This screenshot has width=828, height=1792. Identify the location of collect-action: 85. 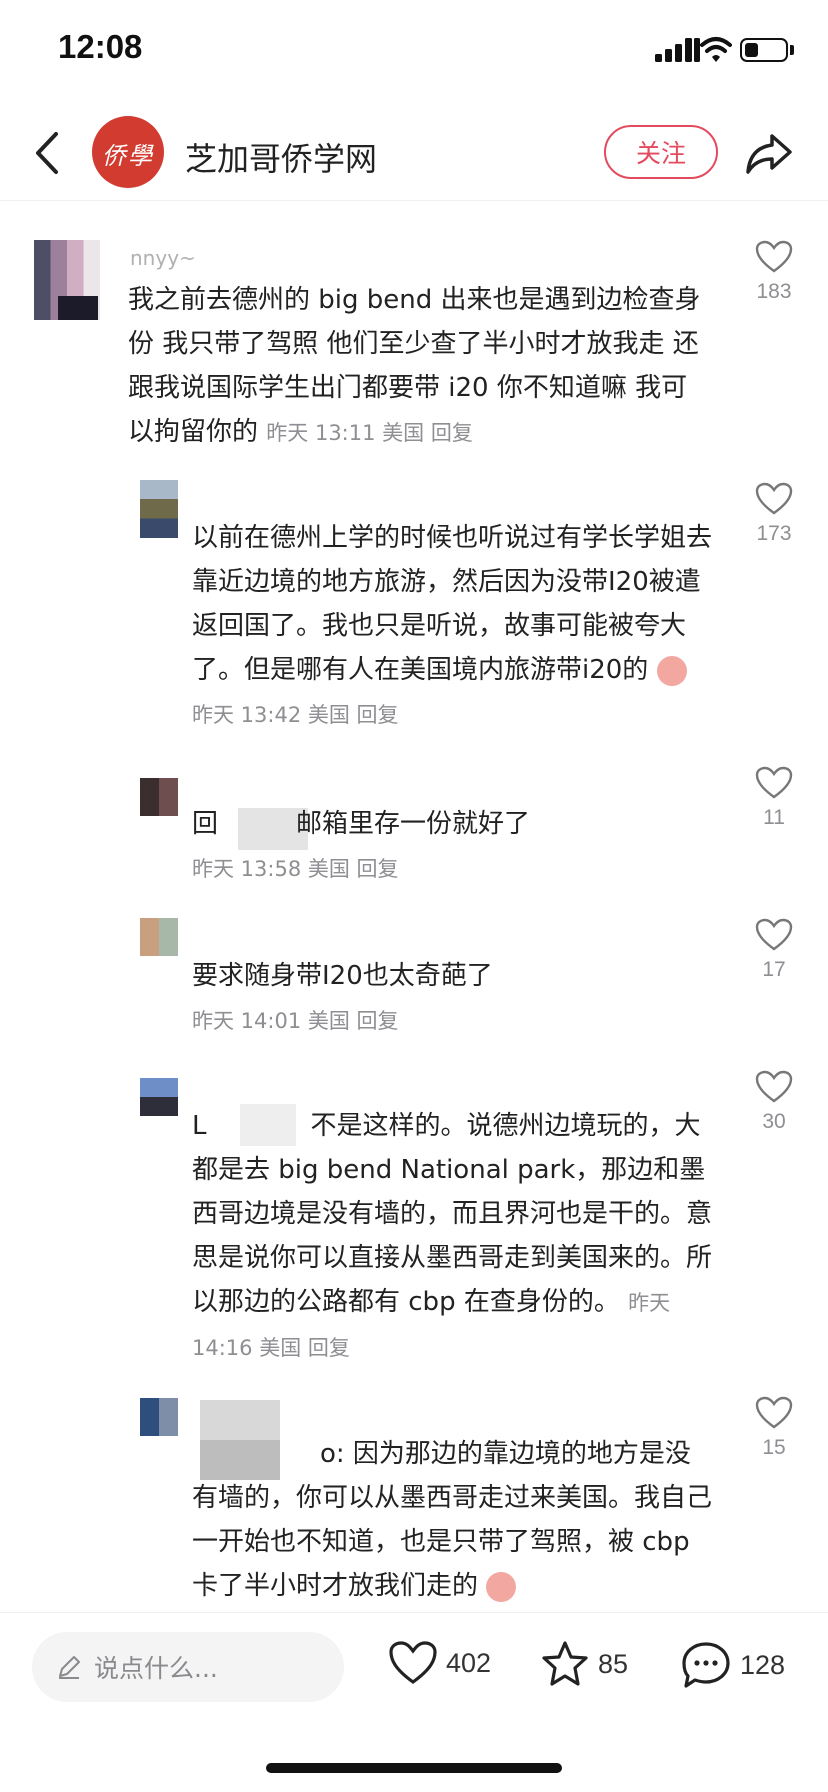
(584, 1664).